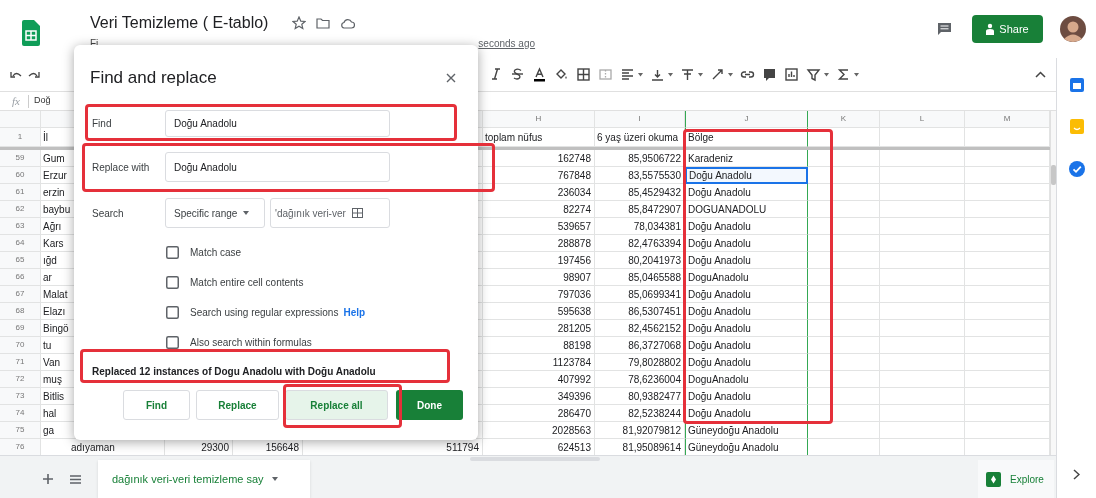 The width and height of the screenshot is (1096, 498). I want to click on row-number: 73, so click(20, 396).